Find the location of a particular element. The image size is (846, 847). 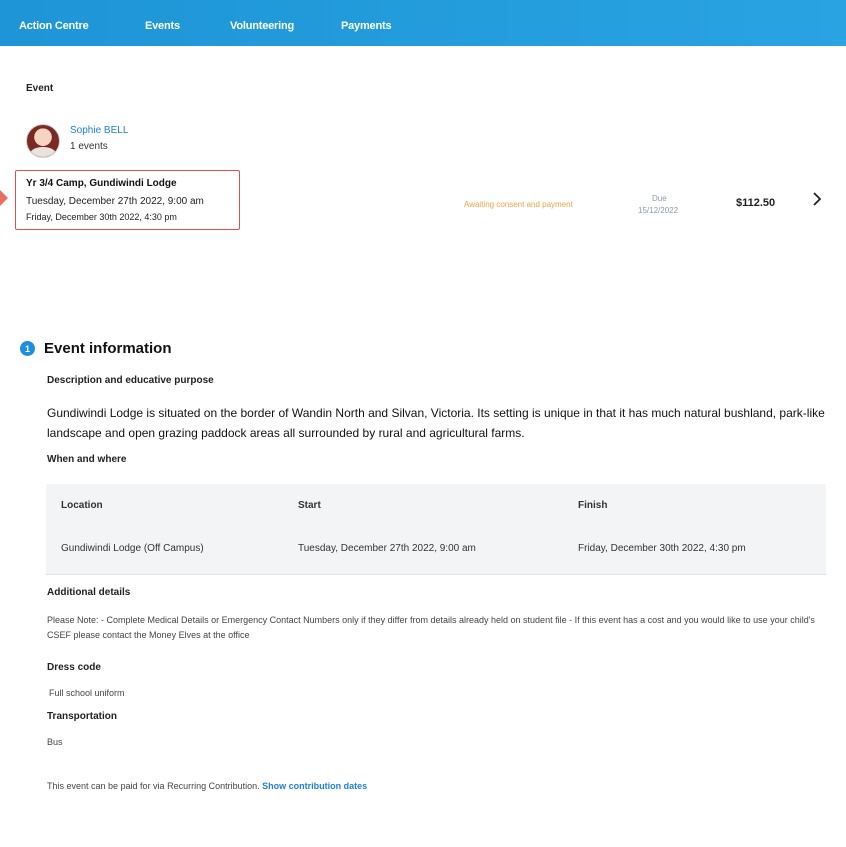

chevron-right-icon is located at coordinates (817, 201).